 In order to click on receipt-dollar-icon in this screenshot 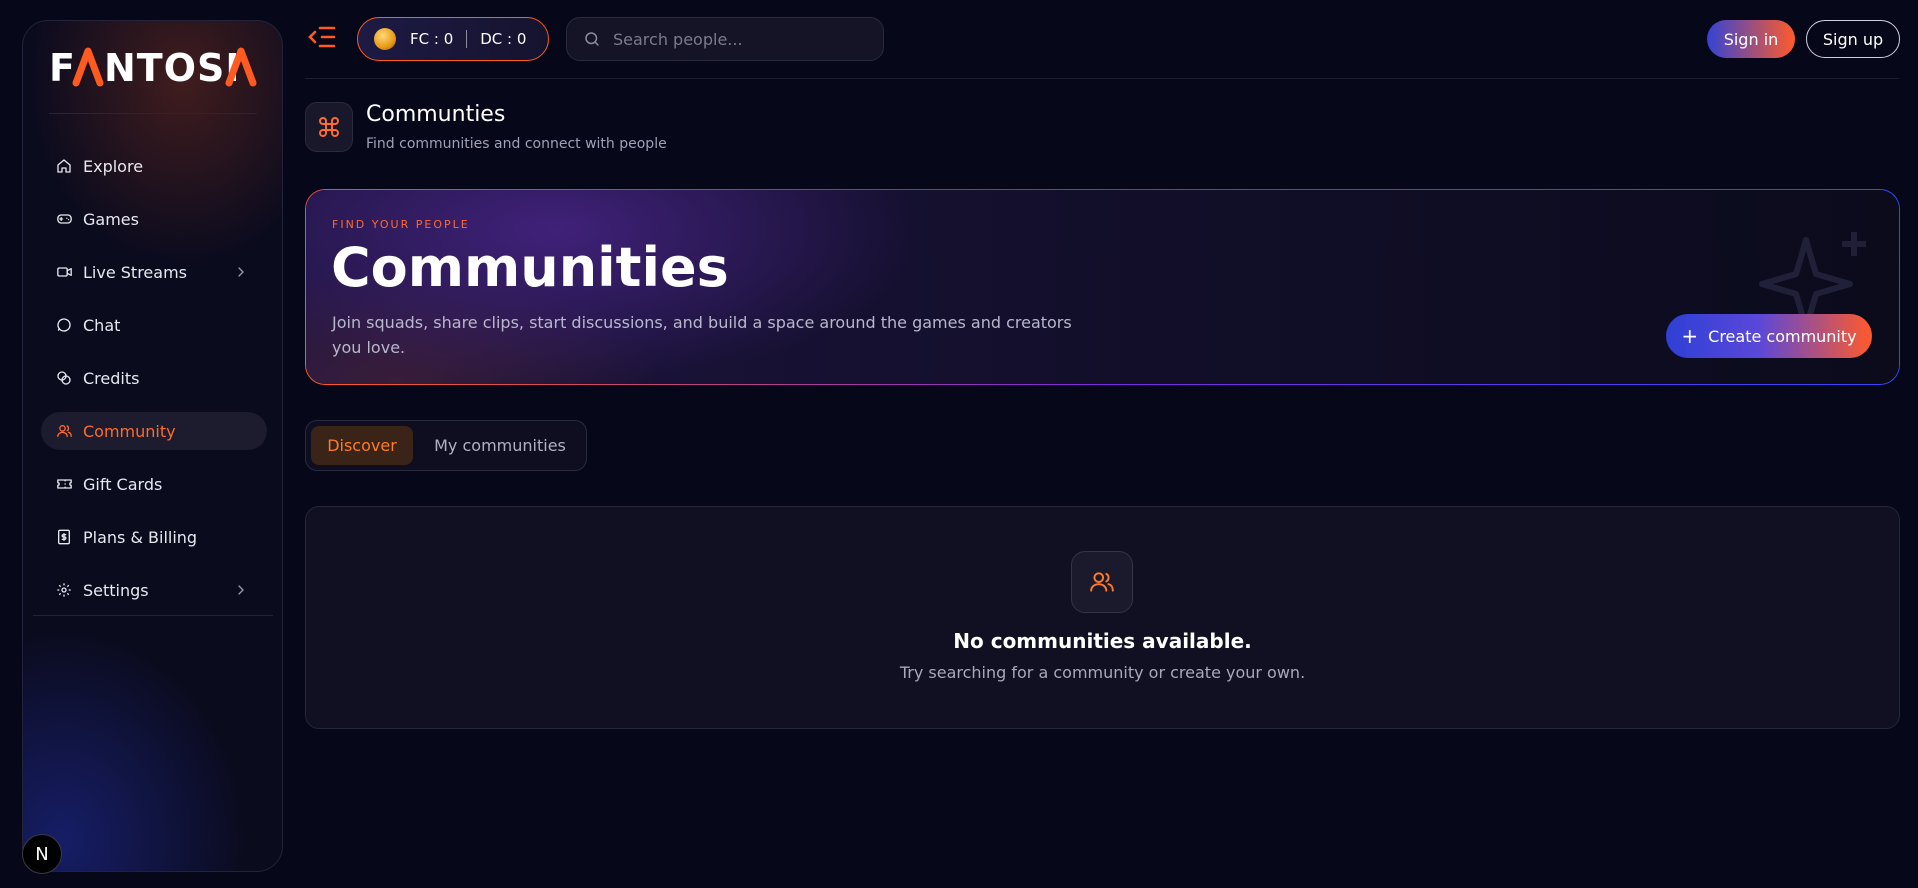, I will do `click(64, 537)`.